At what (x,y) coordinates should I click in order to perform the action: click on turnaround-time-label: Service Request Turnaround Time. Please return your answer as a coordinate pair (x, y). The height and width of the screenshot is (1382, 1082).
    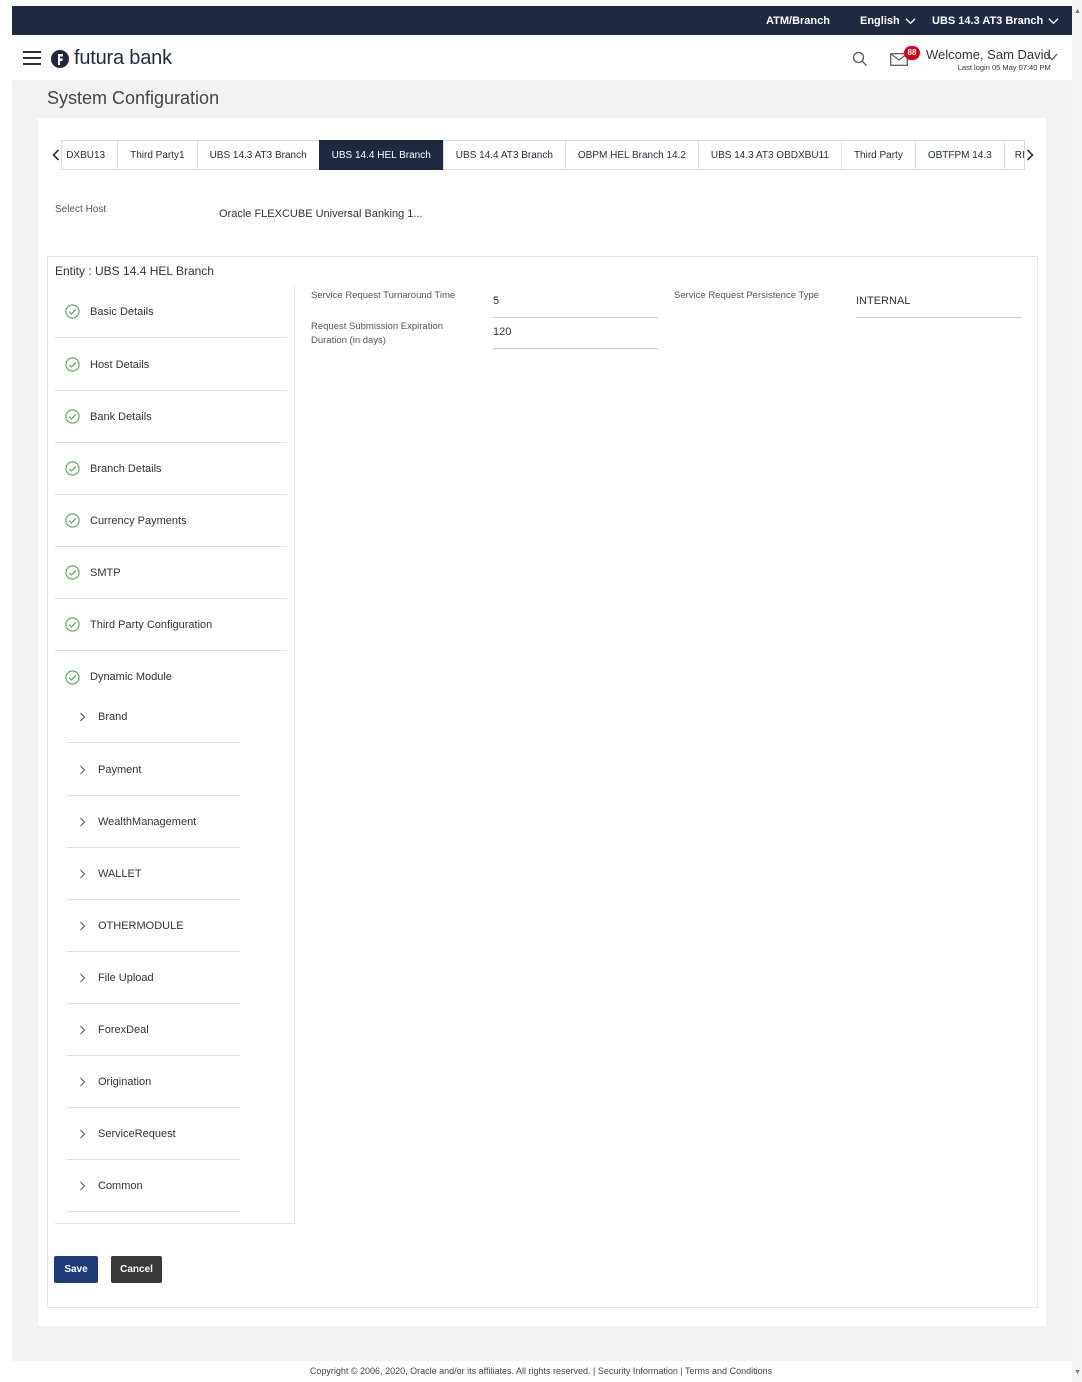
    Looking at the image, I should click on (383, 295).